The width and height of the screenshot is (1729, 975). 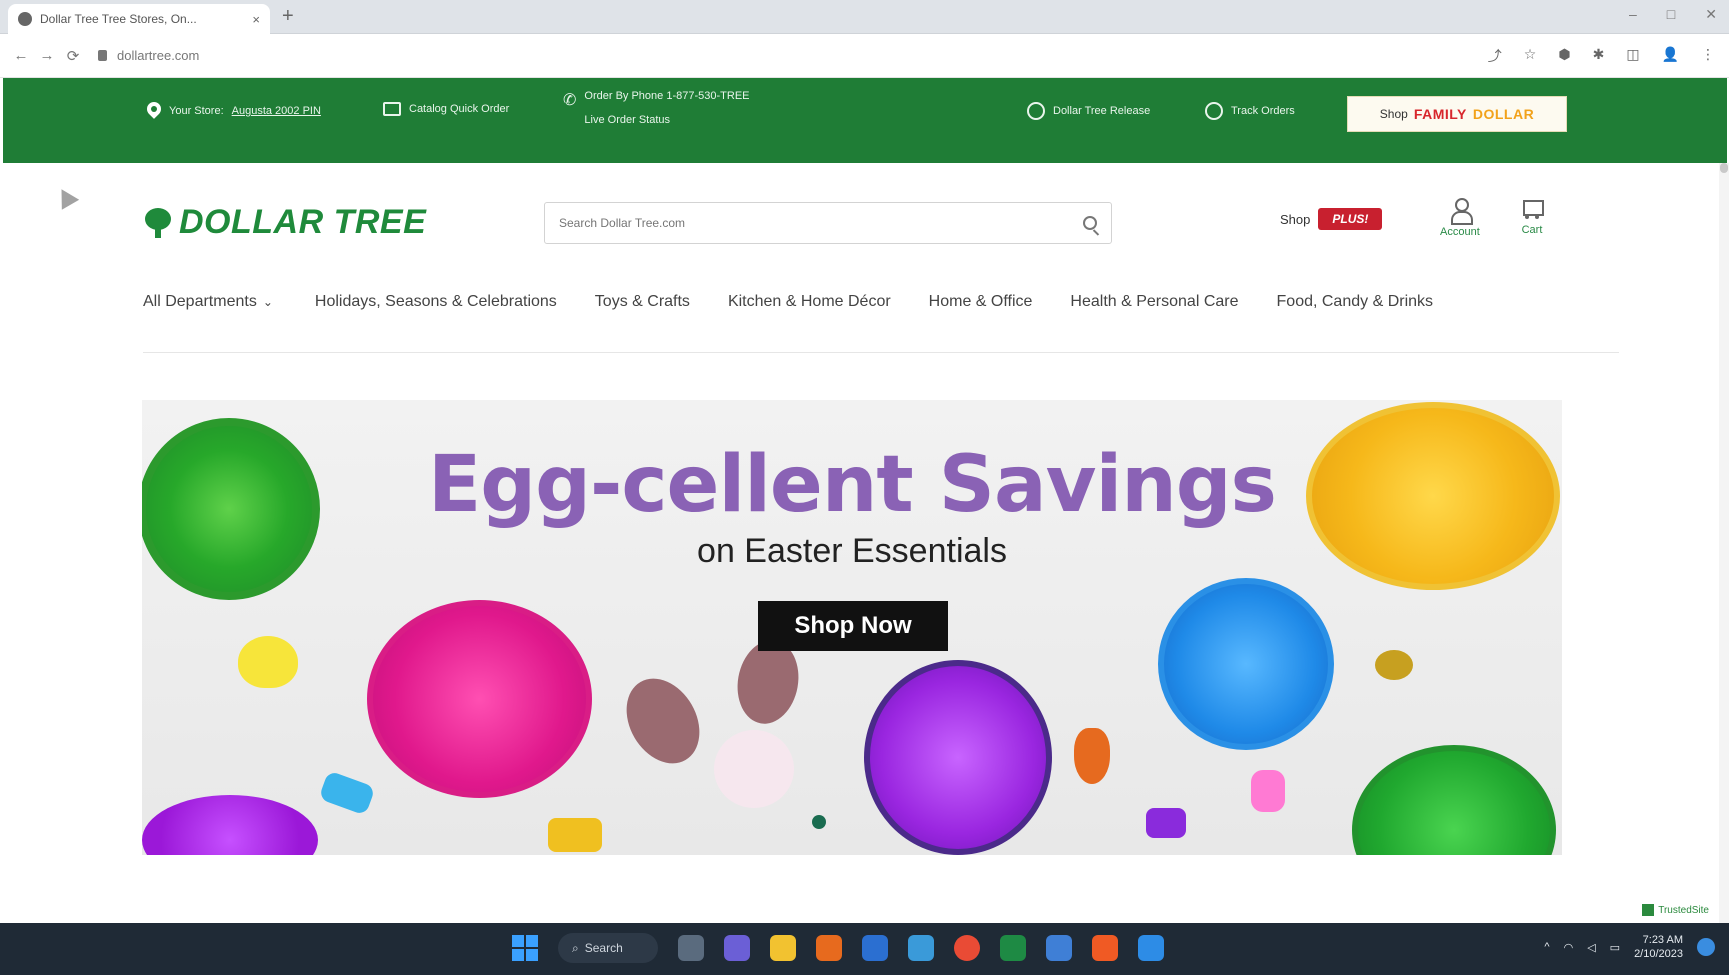 I want to click on plus-badge: PLUS!, so click(x=1350, y=219).